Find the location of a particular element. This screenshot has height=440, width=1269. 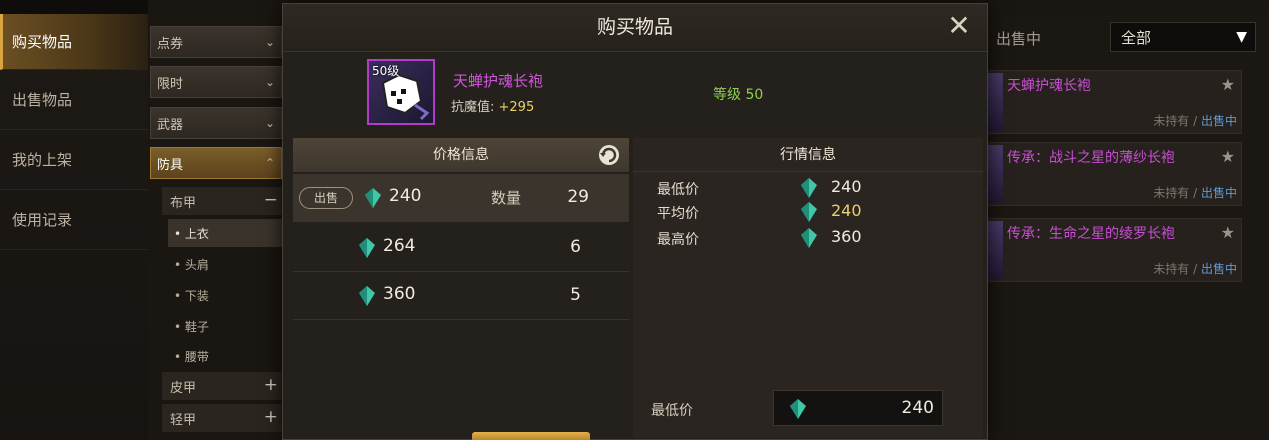

sell-badge: 出售 is located at coordinates (326, 198).